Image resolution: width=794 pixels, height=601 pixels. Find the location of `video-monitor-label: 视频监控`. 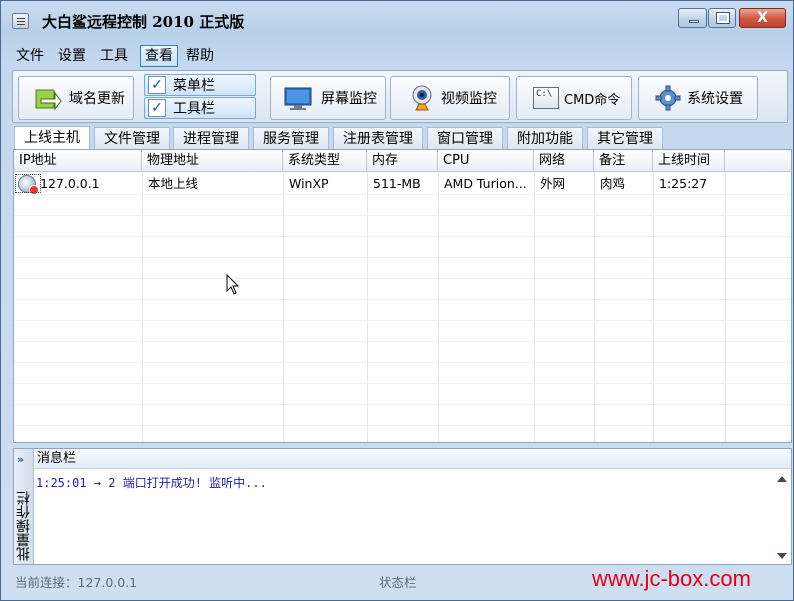

video-monitor-label: 视频监控 is located at coordinates (469, 99).